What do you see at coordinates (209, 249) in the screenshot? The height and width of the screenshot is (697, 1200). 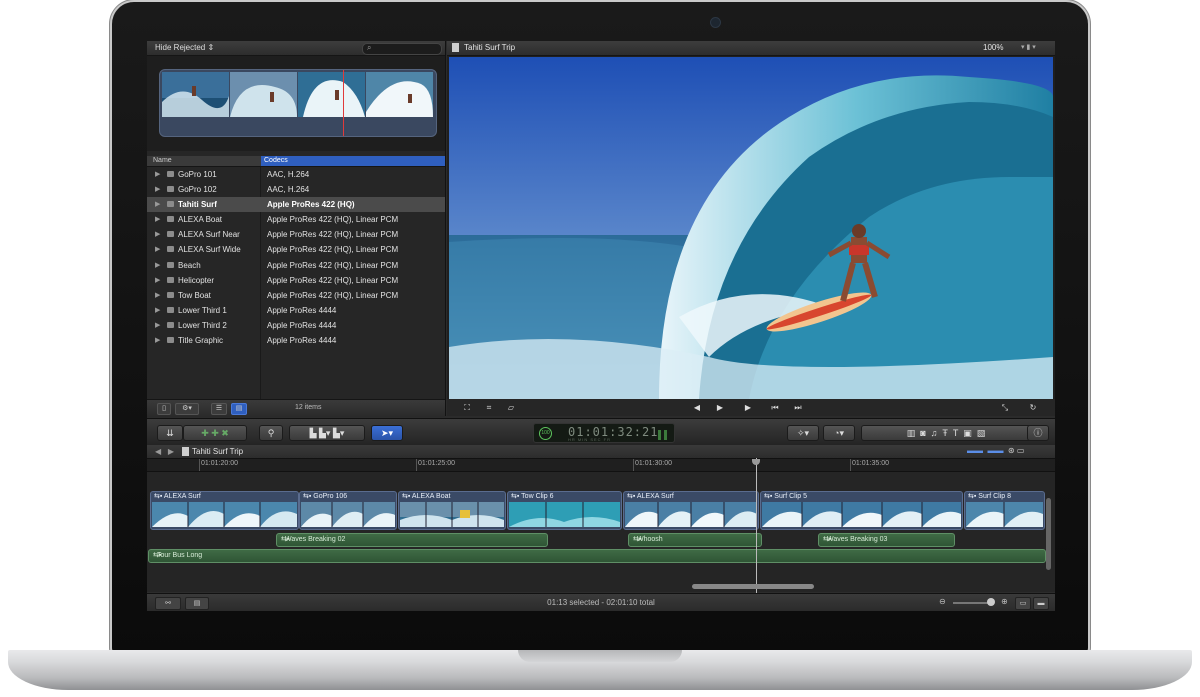 I see `clip-name: ALEXA Surf Wide` at bounding box center [209, 249].